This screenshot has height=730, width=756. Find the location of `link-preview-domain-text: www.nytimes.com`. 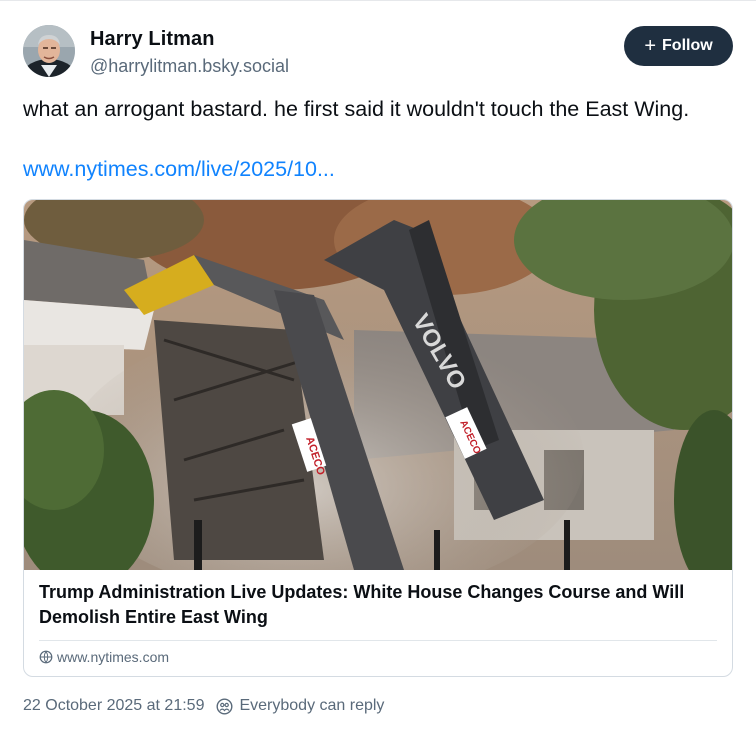

link-preview-domain-text: www.nytimes.com is located at coordinates (113, 657).